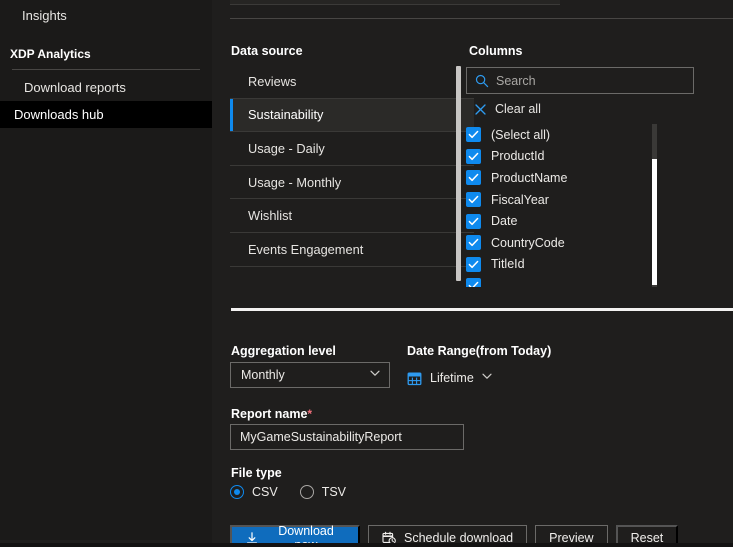 Image resolution: width=733 pixels, height=547 pixels. What do you see at coordinates (270, 216) in the screenshot?
I see `data-source-item-label: Wishlist` at bounding box center [270, 216].